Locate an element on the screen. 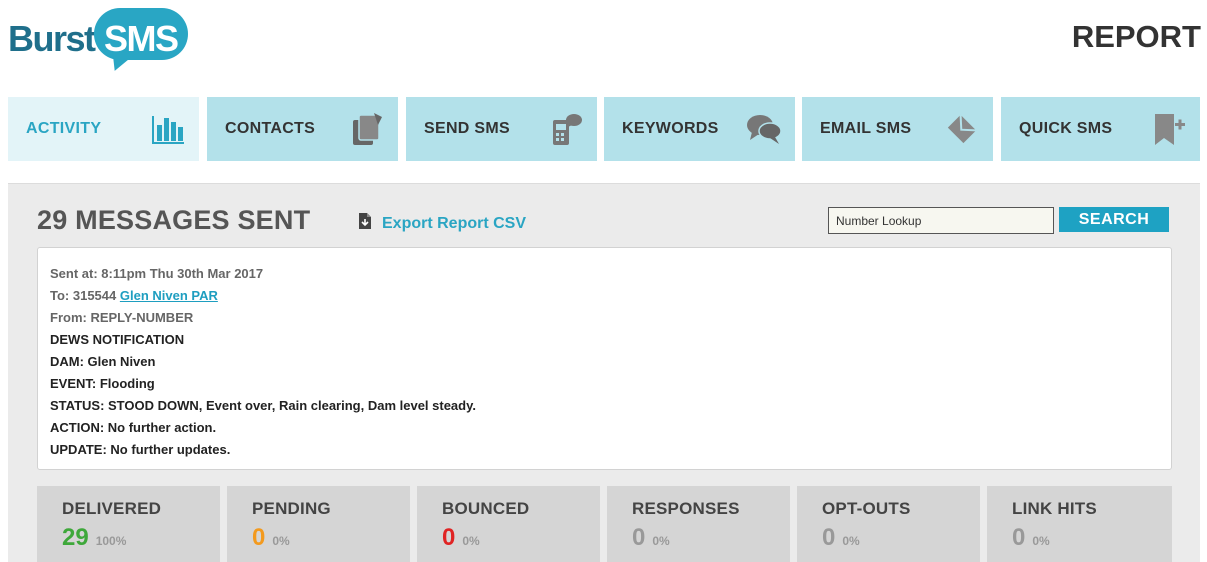 Image resolution: width=1207 pixels, height=562 pixels. message-line: ACTION: No further action. is located at coordinates (133, 427).